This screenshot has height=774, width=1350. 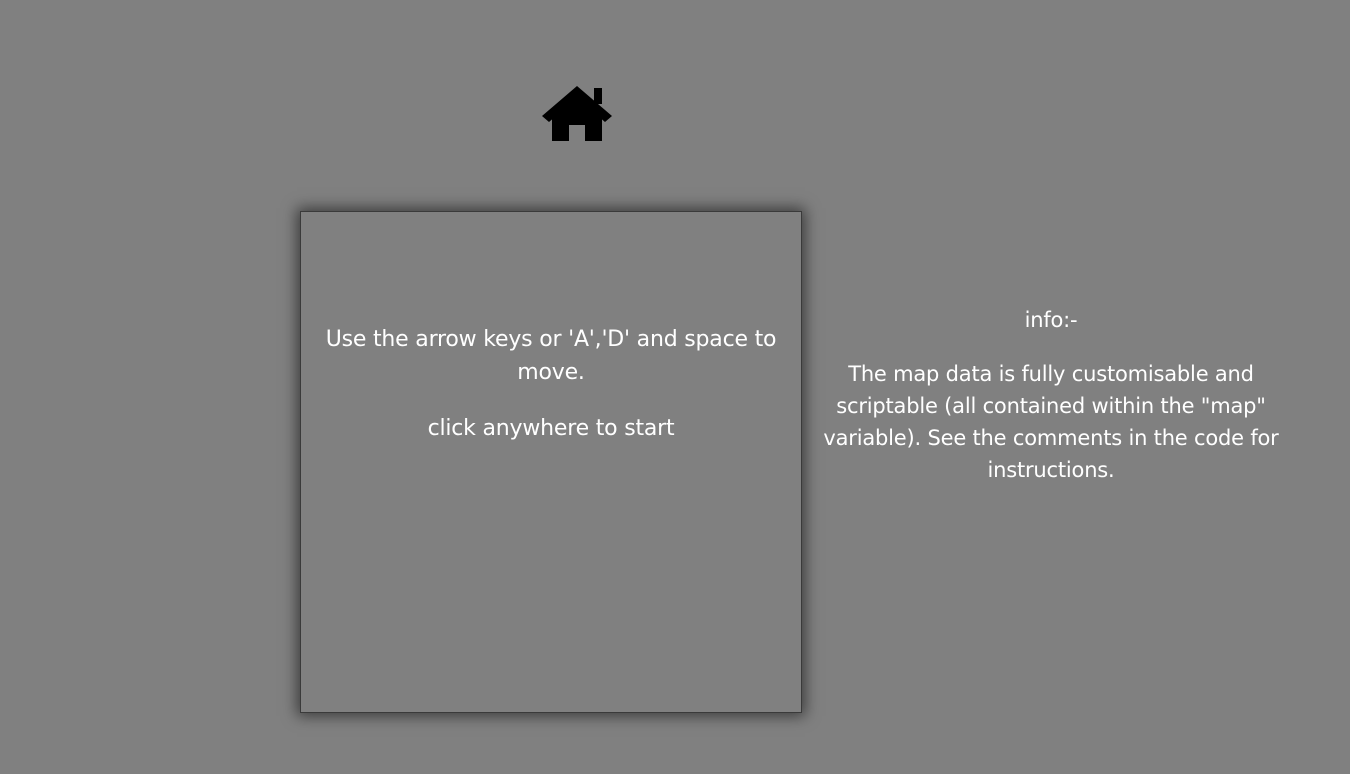 What do you see at coordinates (551, 428) in the screenshot?
I see `start-prompt: click anywhere to start` at bounding box center [551, 428].